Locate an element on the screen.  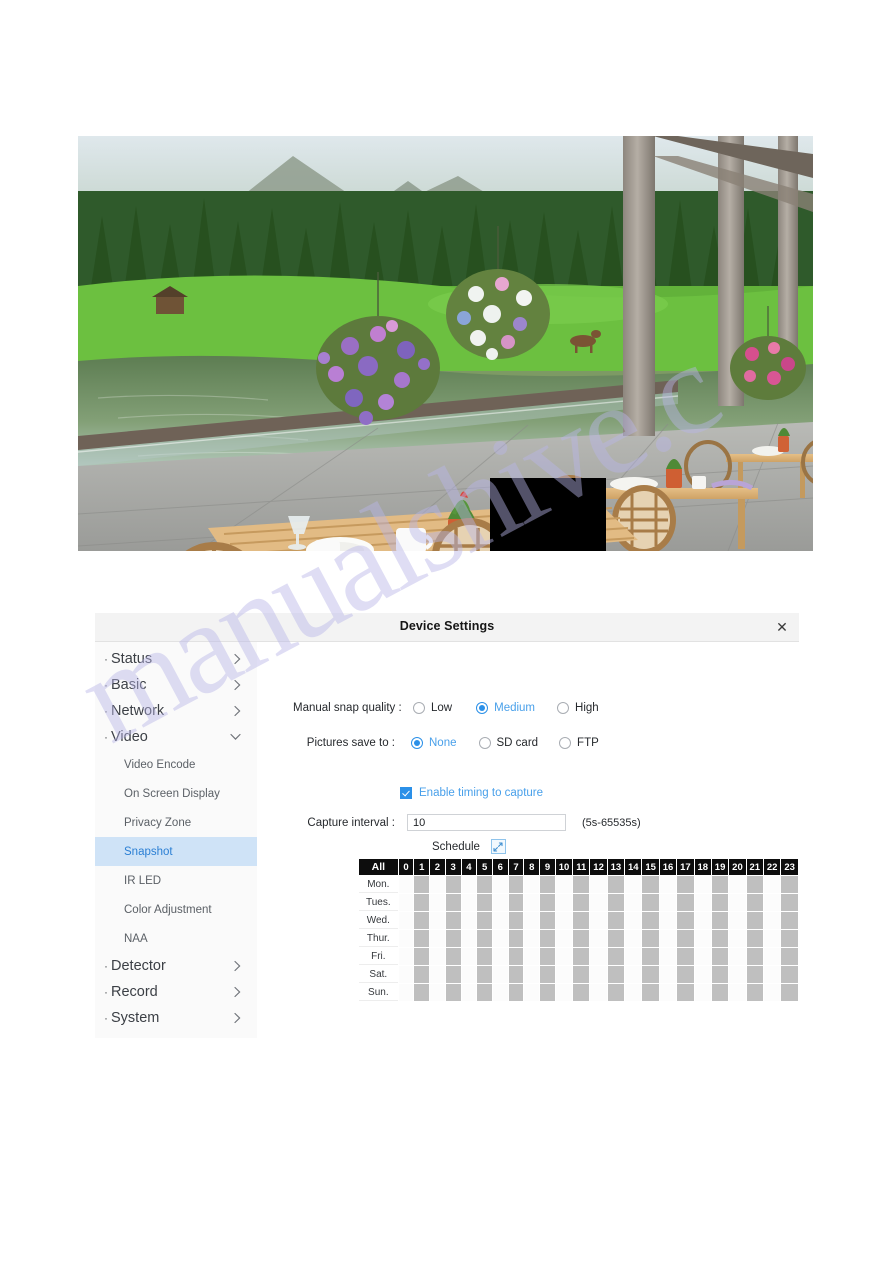
sidebar-group-network: · Network is located at coordinates (176, 711).